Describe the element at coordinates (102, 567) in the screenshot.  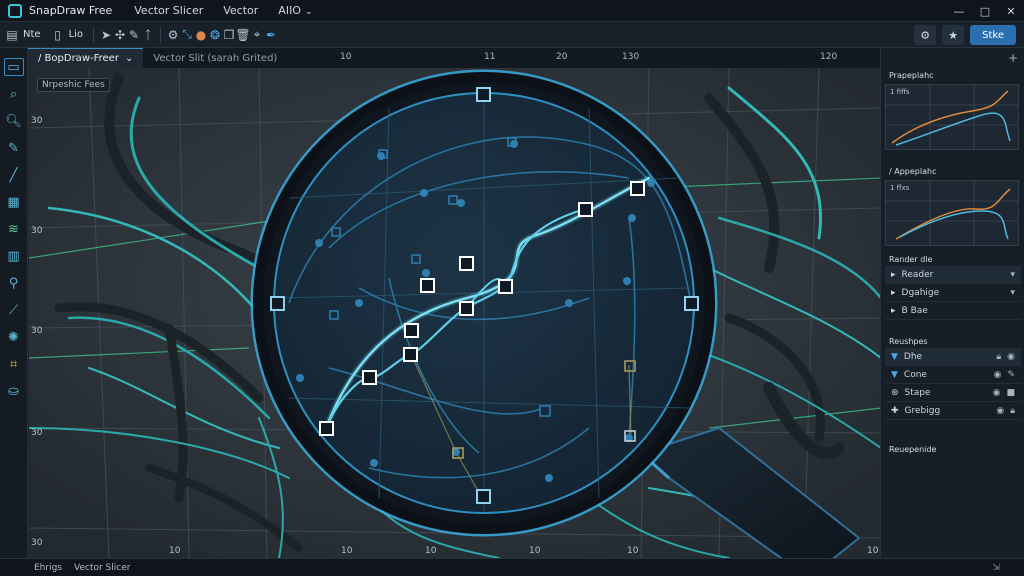
I see `status-item: Vector Slicer` at that location.